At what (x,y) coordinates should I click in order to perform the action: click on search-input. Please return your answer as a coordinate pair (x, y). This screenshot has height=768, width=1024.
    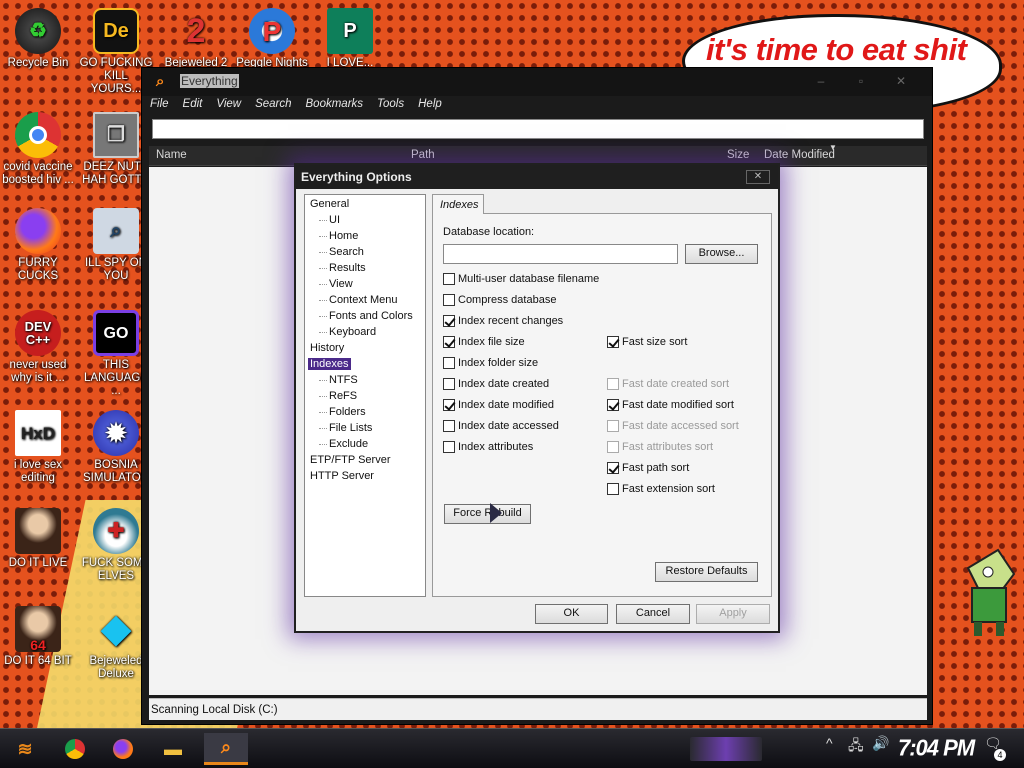
    Looking at the image, I should click on (538, 129).